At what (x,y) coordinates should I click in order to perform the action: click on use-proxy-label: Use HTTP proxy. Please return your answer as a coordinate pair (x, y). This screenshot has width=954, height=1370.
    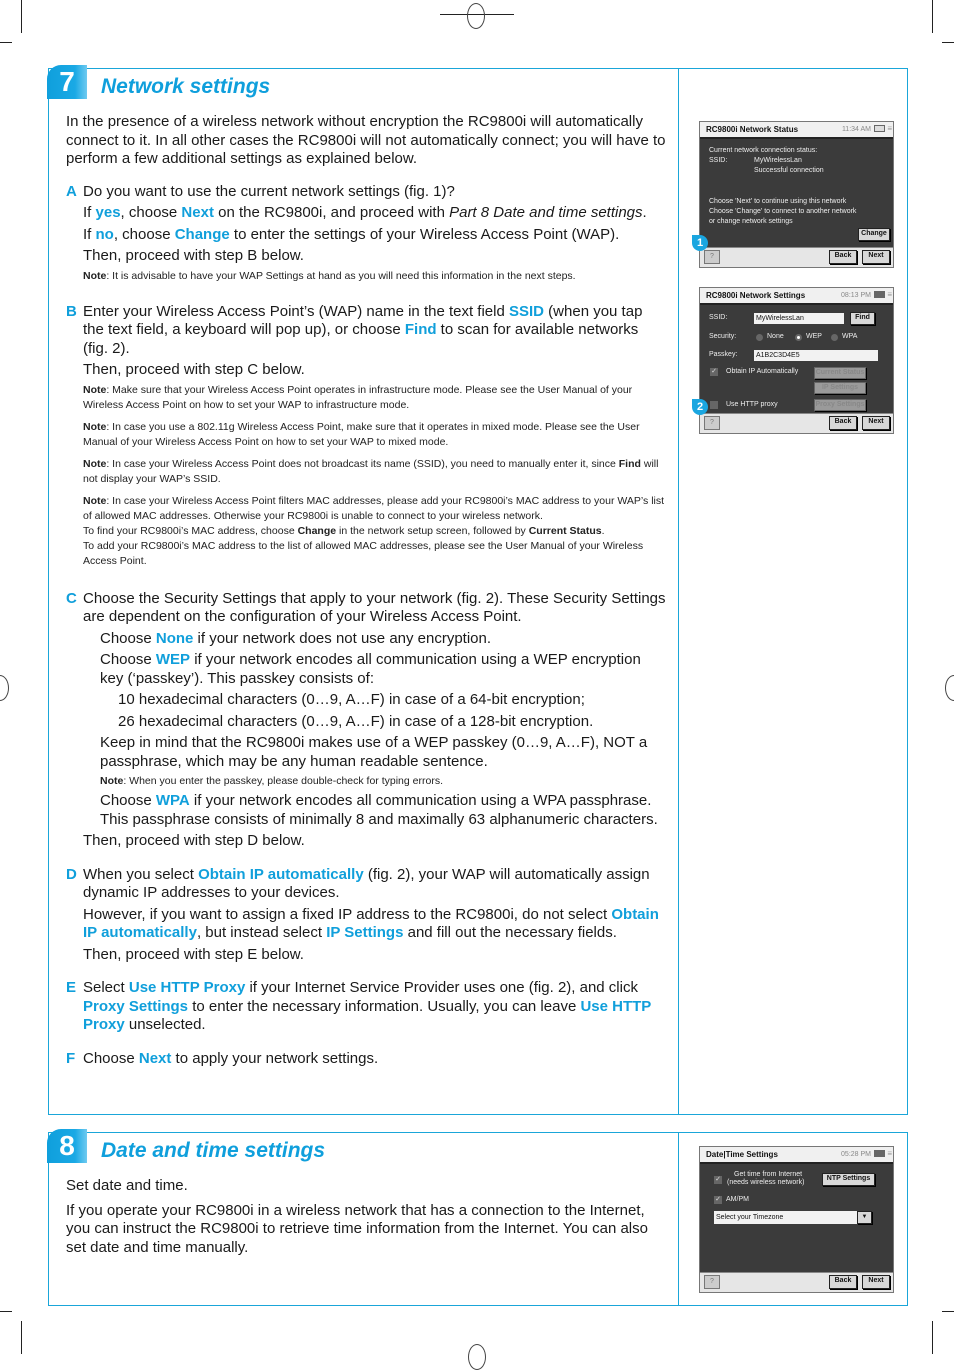
    Looking at the image, I should click on (752, 404).